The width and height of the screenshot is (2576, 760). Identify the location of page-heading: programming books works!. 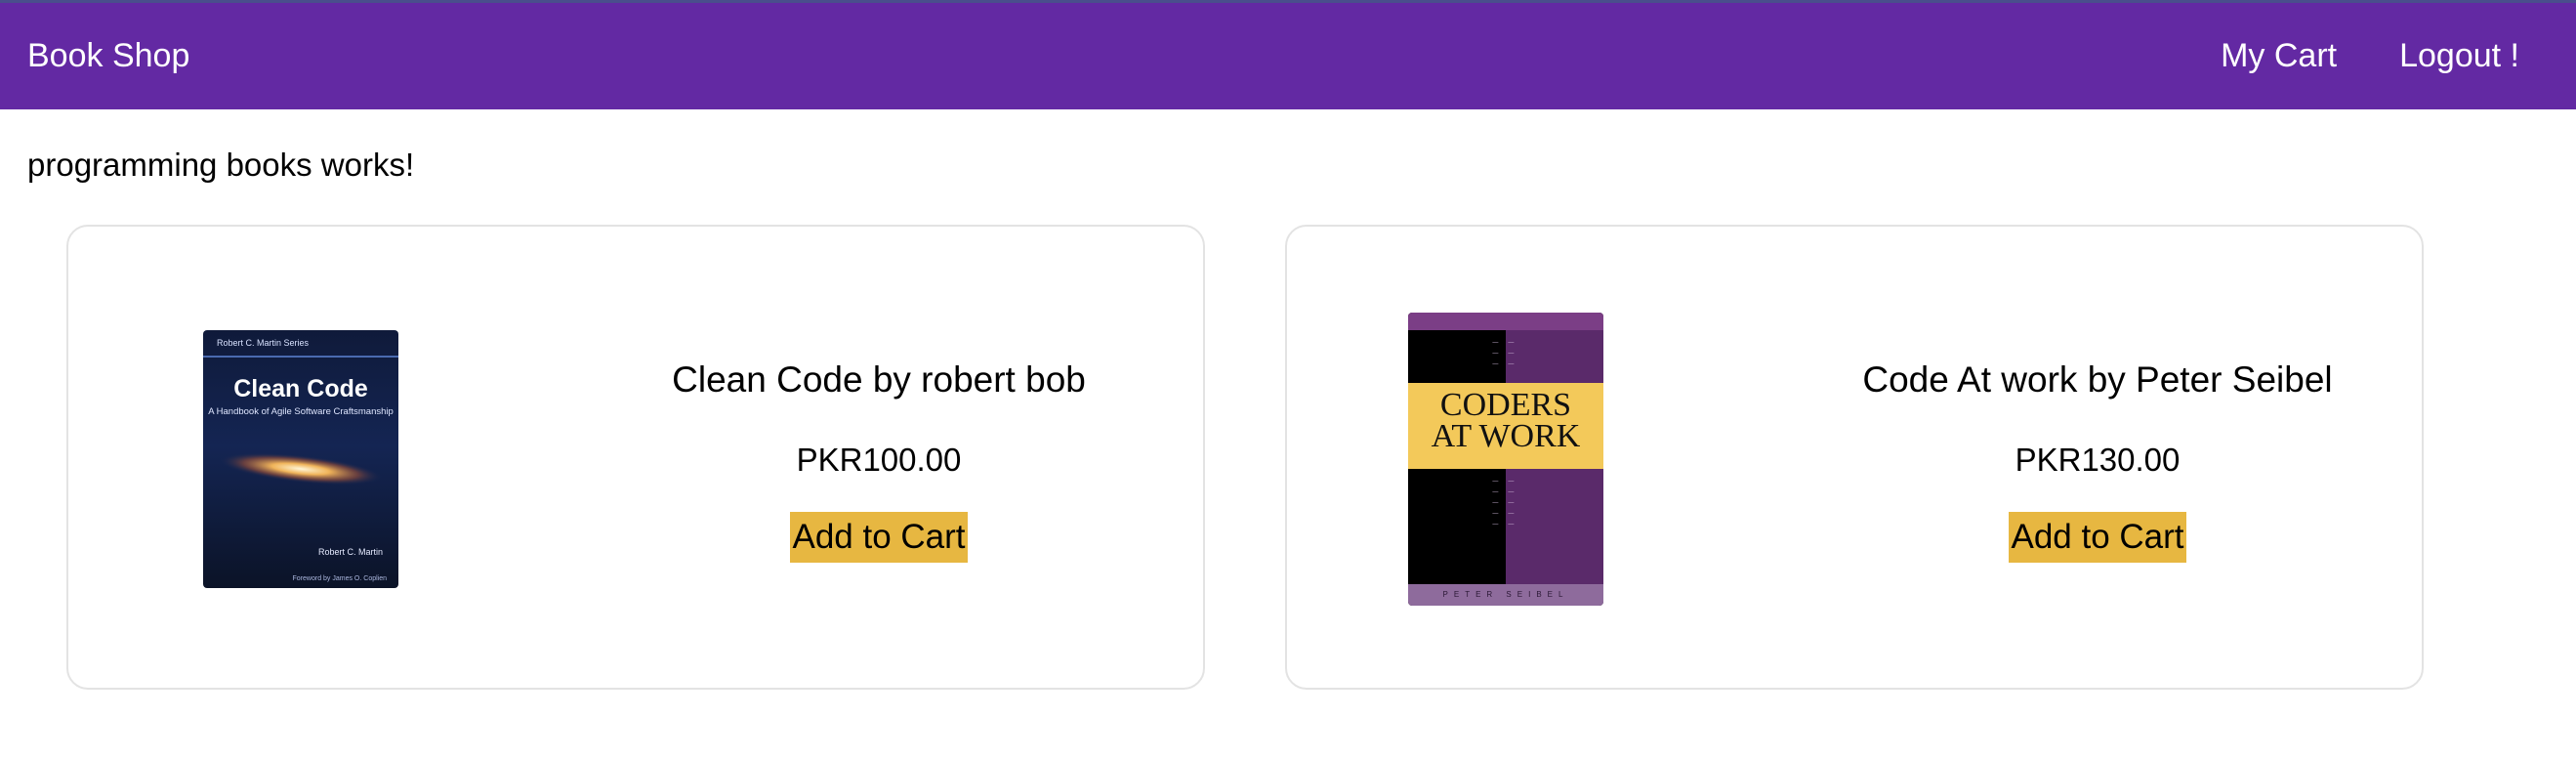
(221, 165).